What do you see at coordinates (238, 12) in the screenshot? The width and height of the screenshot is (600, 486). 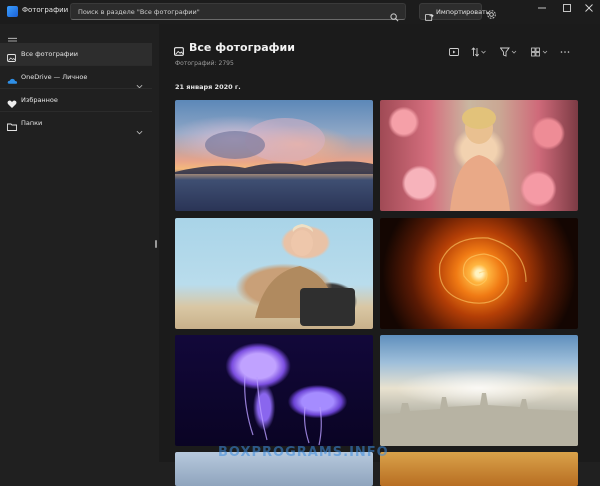 I see `search-box: Поиск в разделе "Все фотографии"` at bounding box center [238, 12].